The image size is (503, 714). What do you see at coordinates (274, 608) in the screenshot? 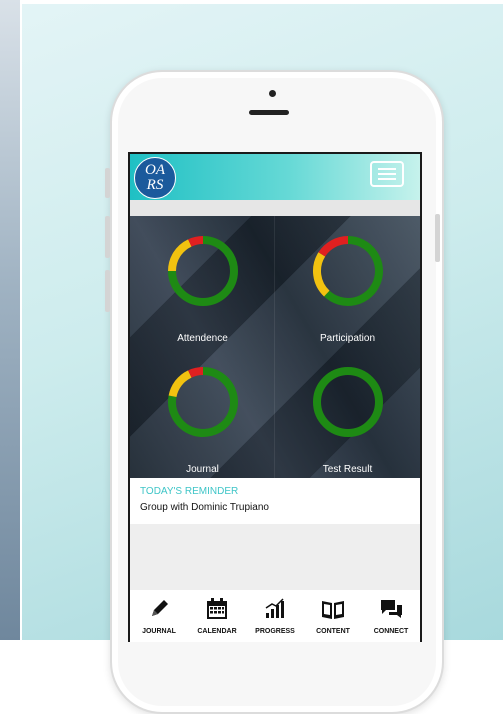
I see `bar-chart-icon` at bounding box center [274, 608].